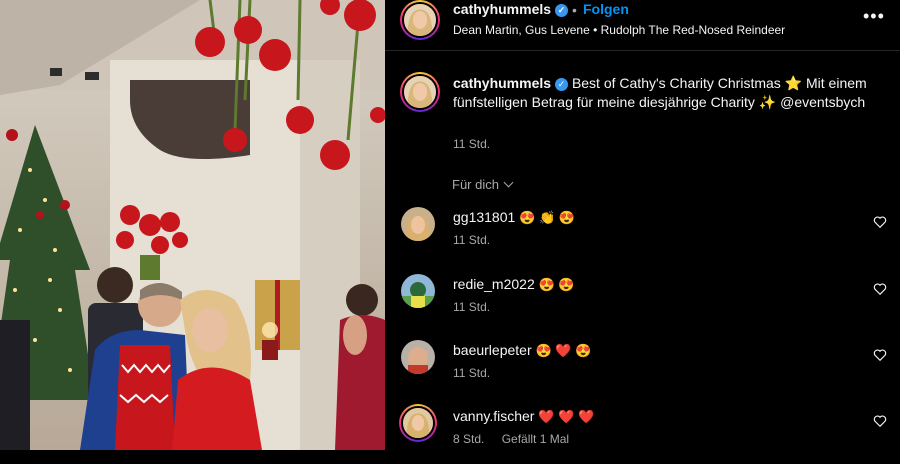 The width and height of the screenshot is (900, 464). I want to click on caption-timestamp: 11 Std., so click(471, 144).